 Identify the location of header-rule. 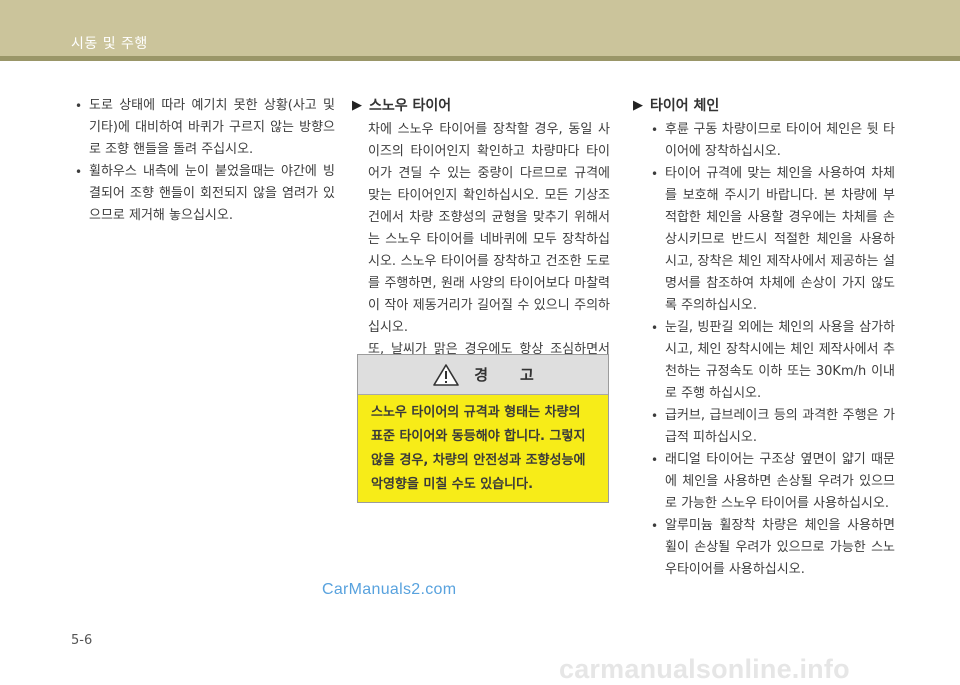
(480, 58).